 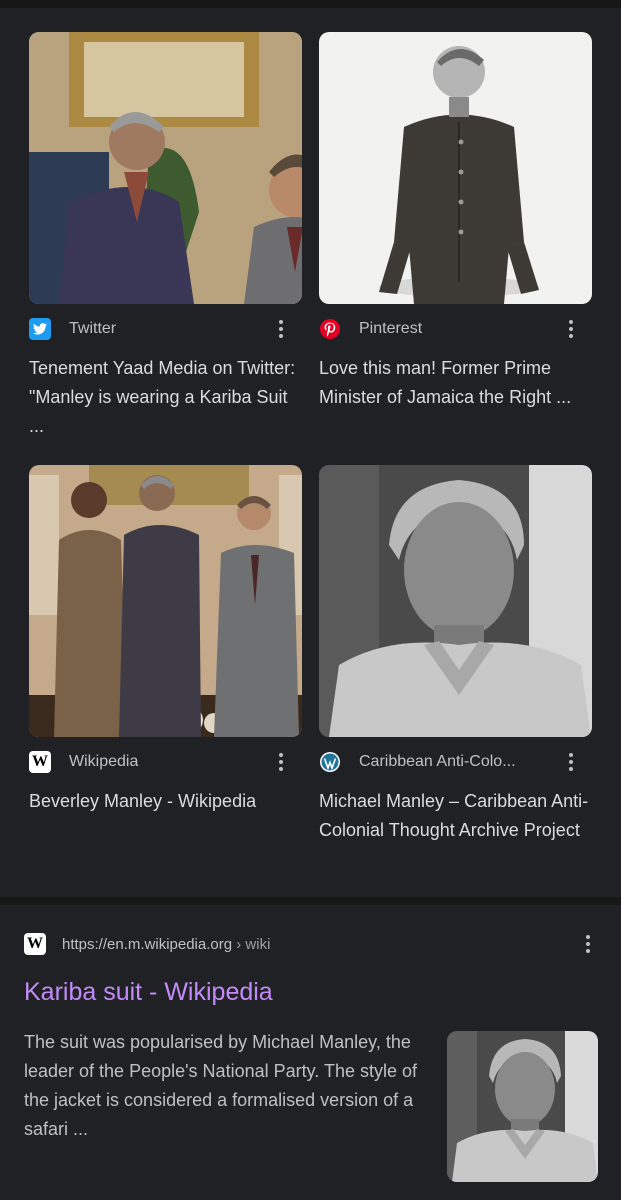 What do you see at coordinates (104, 761) in the screenshot?
I see `source-name: Wikipedia` at bounding box center [104, 761].